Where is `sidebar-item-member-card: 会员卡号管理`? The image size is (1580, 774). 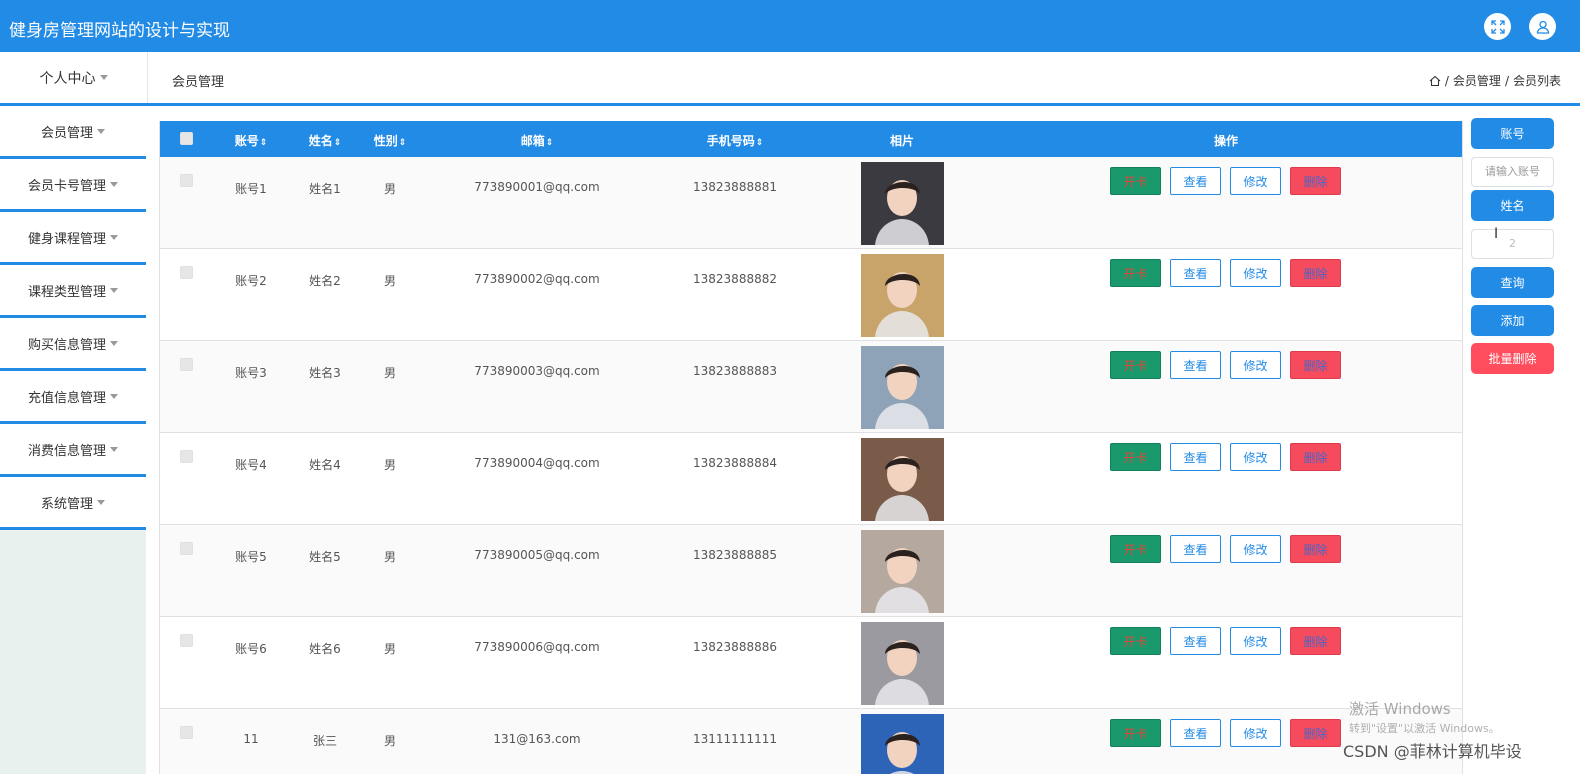
sidebar-item-member-card: 会员卡号管理 is located at coordinates (73, 185).